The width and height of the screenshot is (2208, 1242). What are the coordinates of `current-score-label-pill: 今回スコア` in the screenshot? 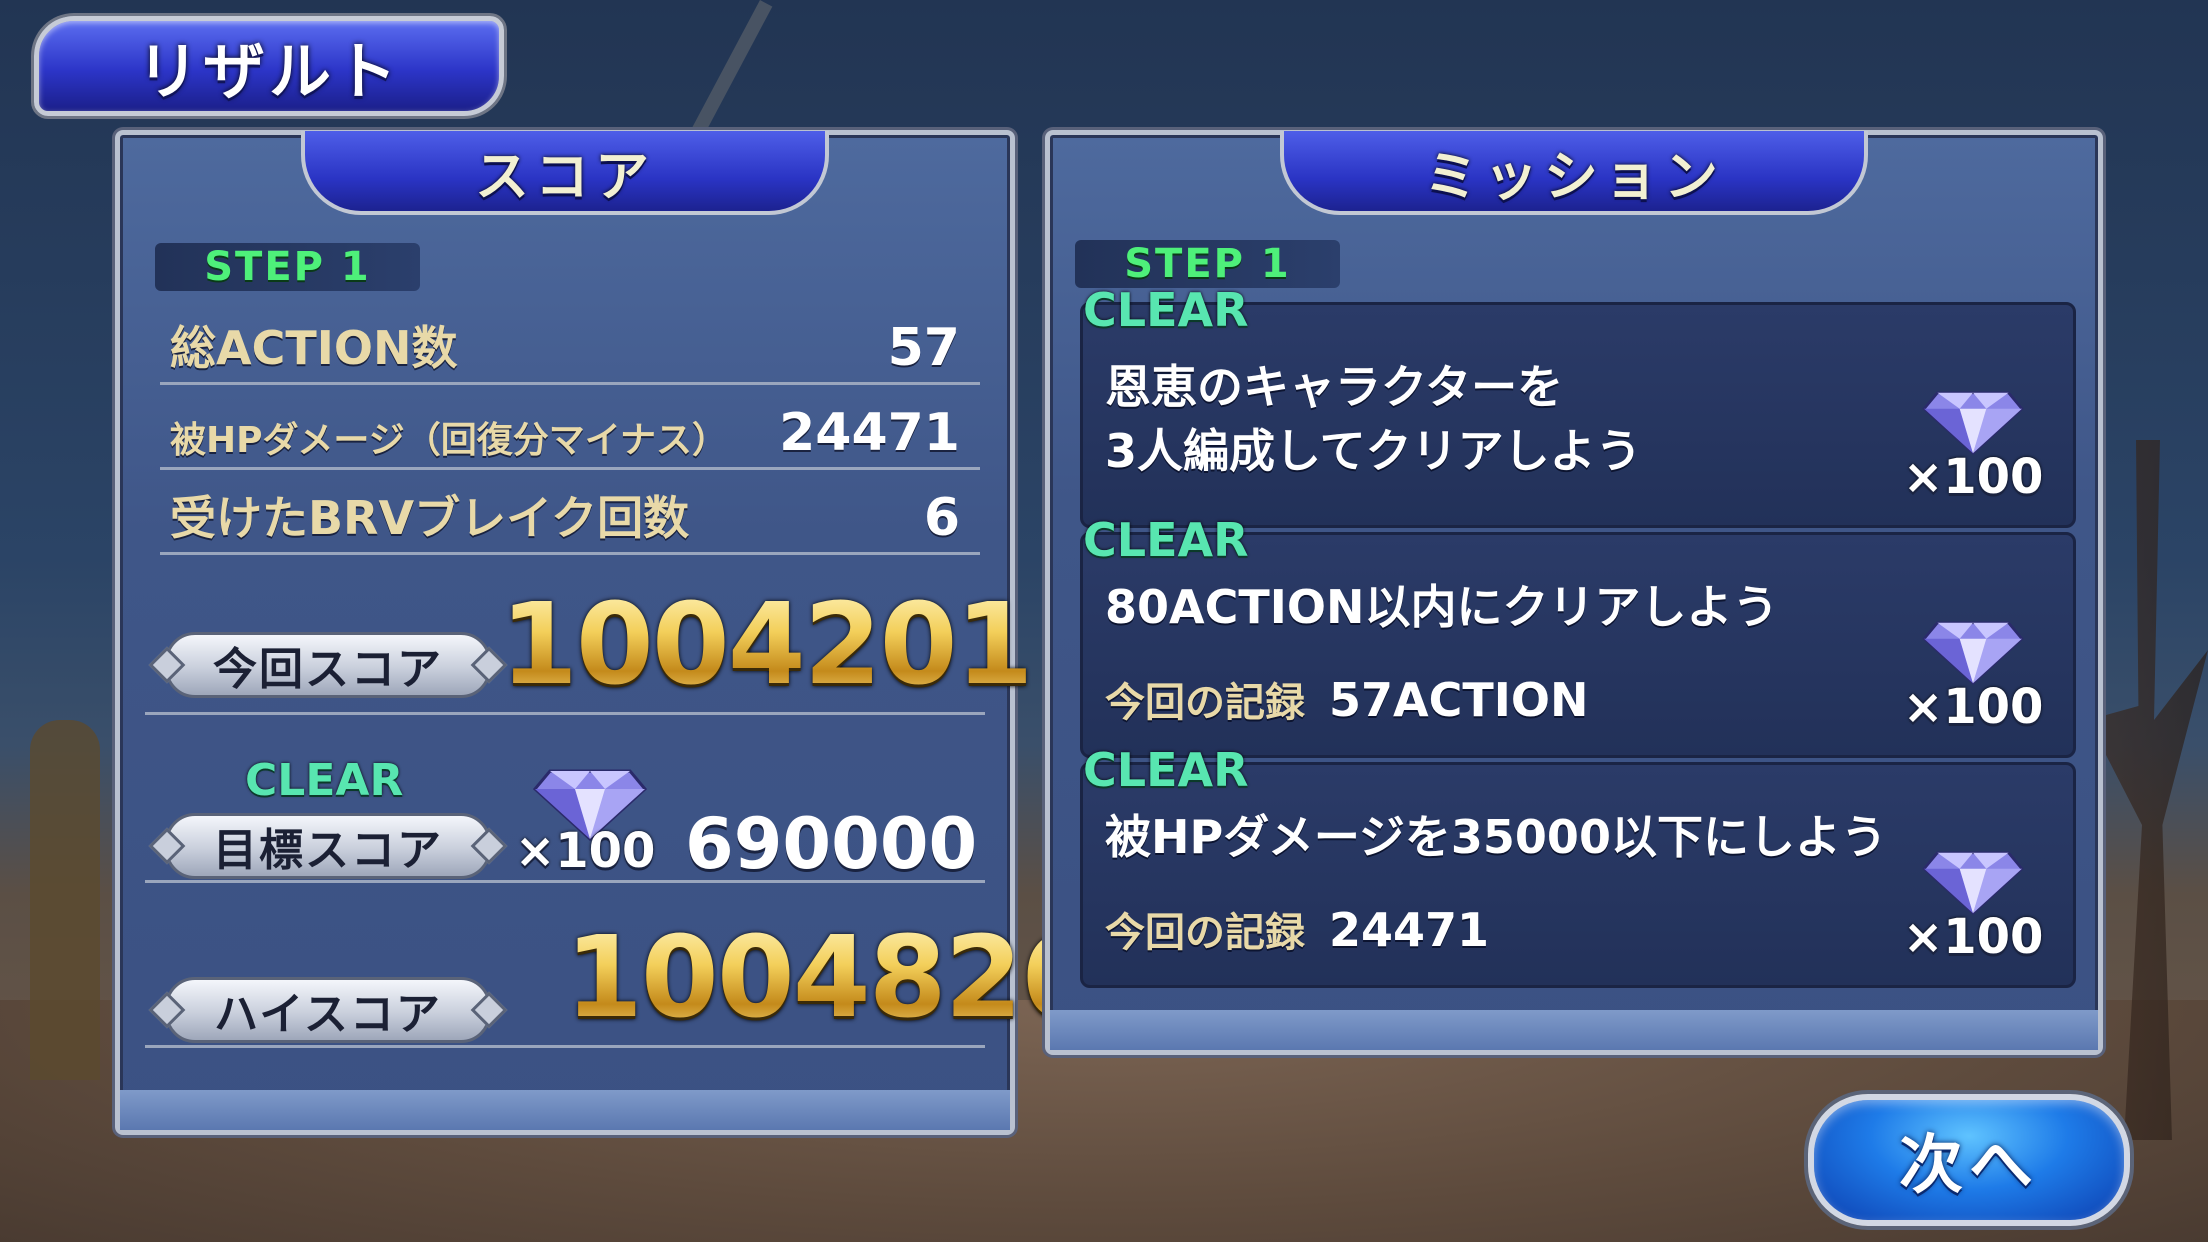 It's located at (328, 665).